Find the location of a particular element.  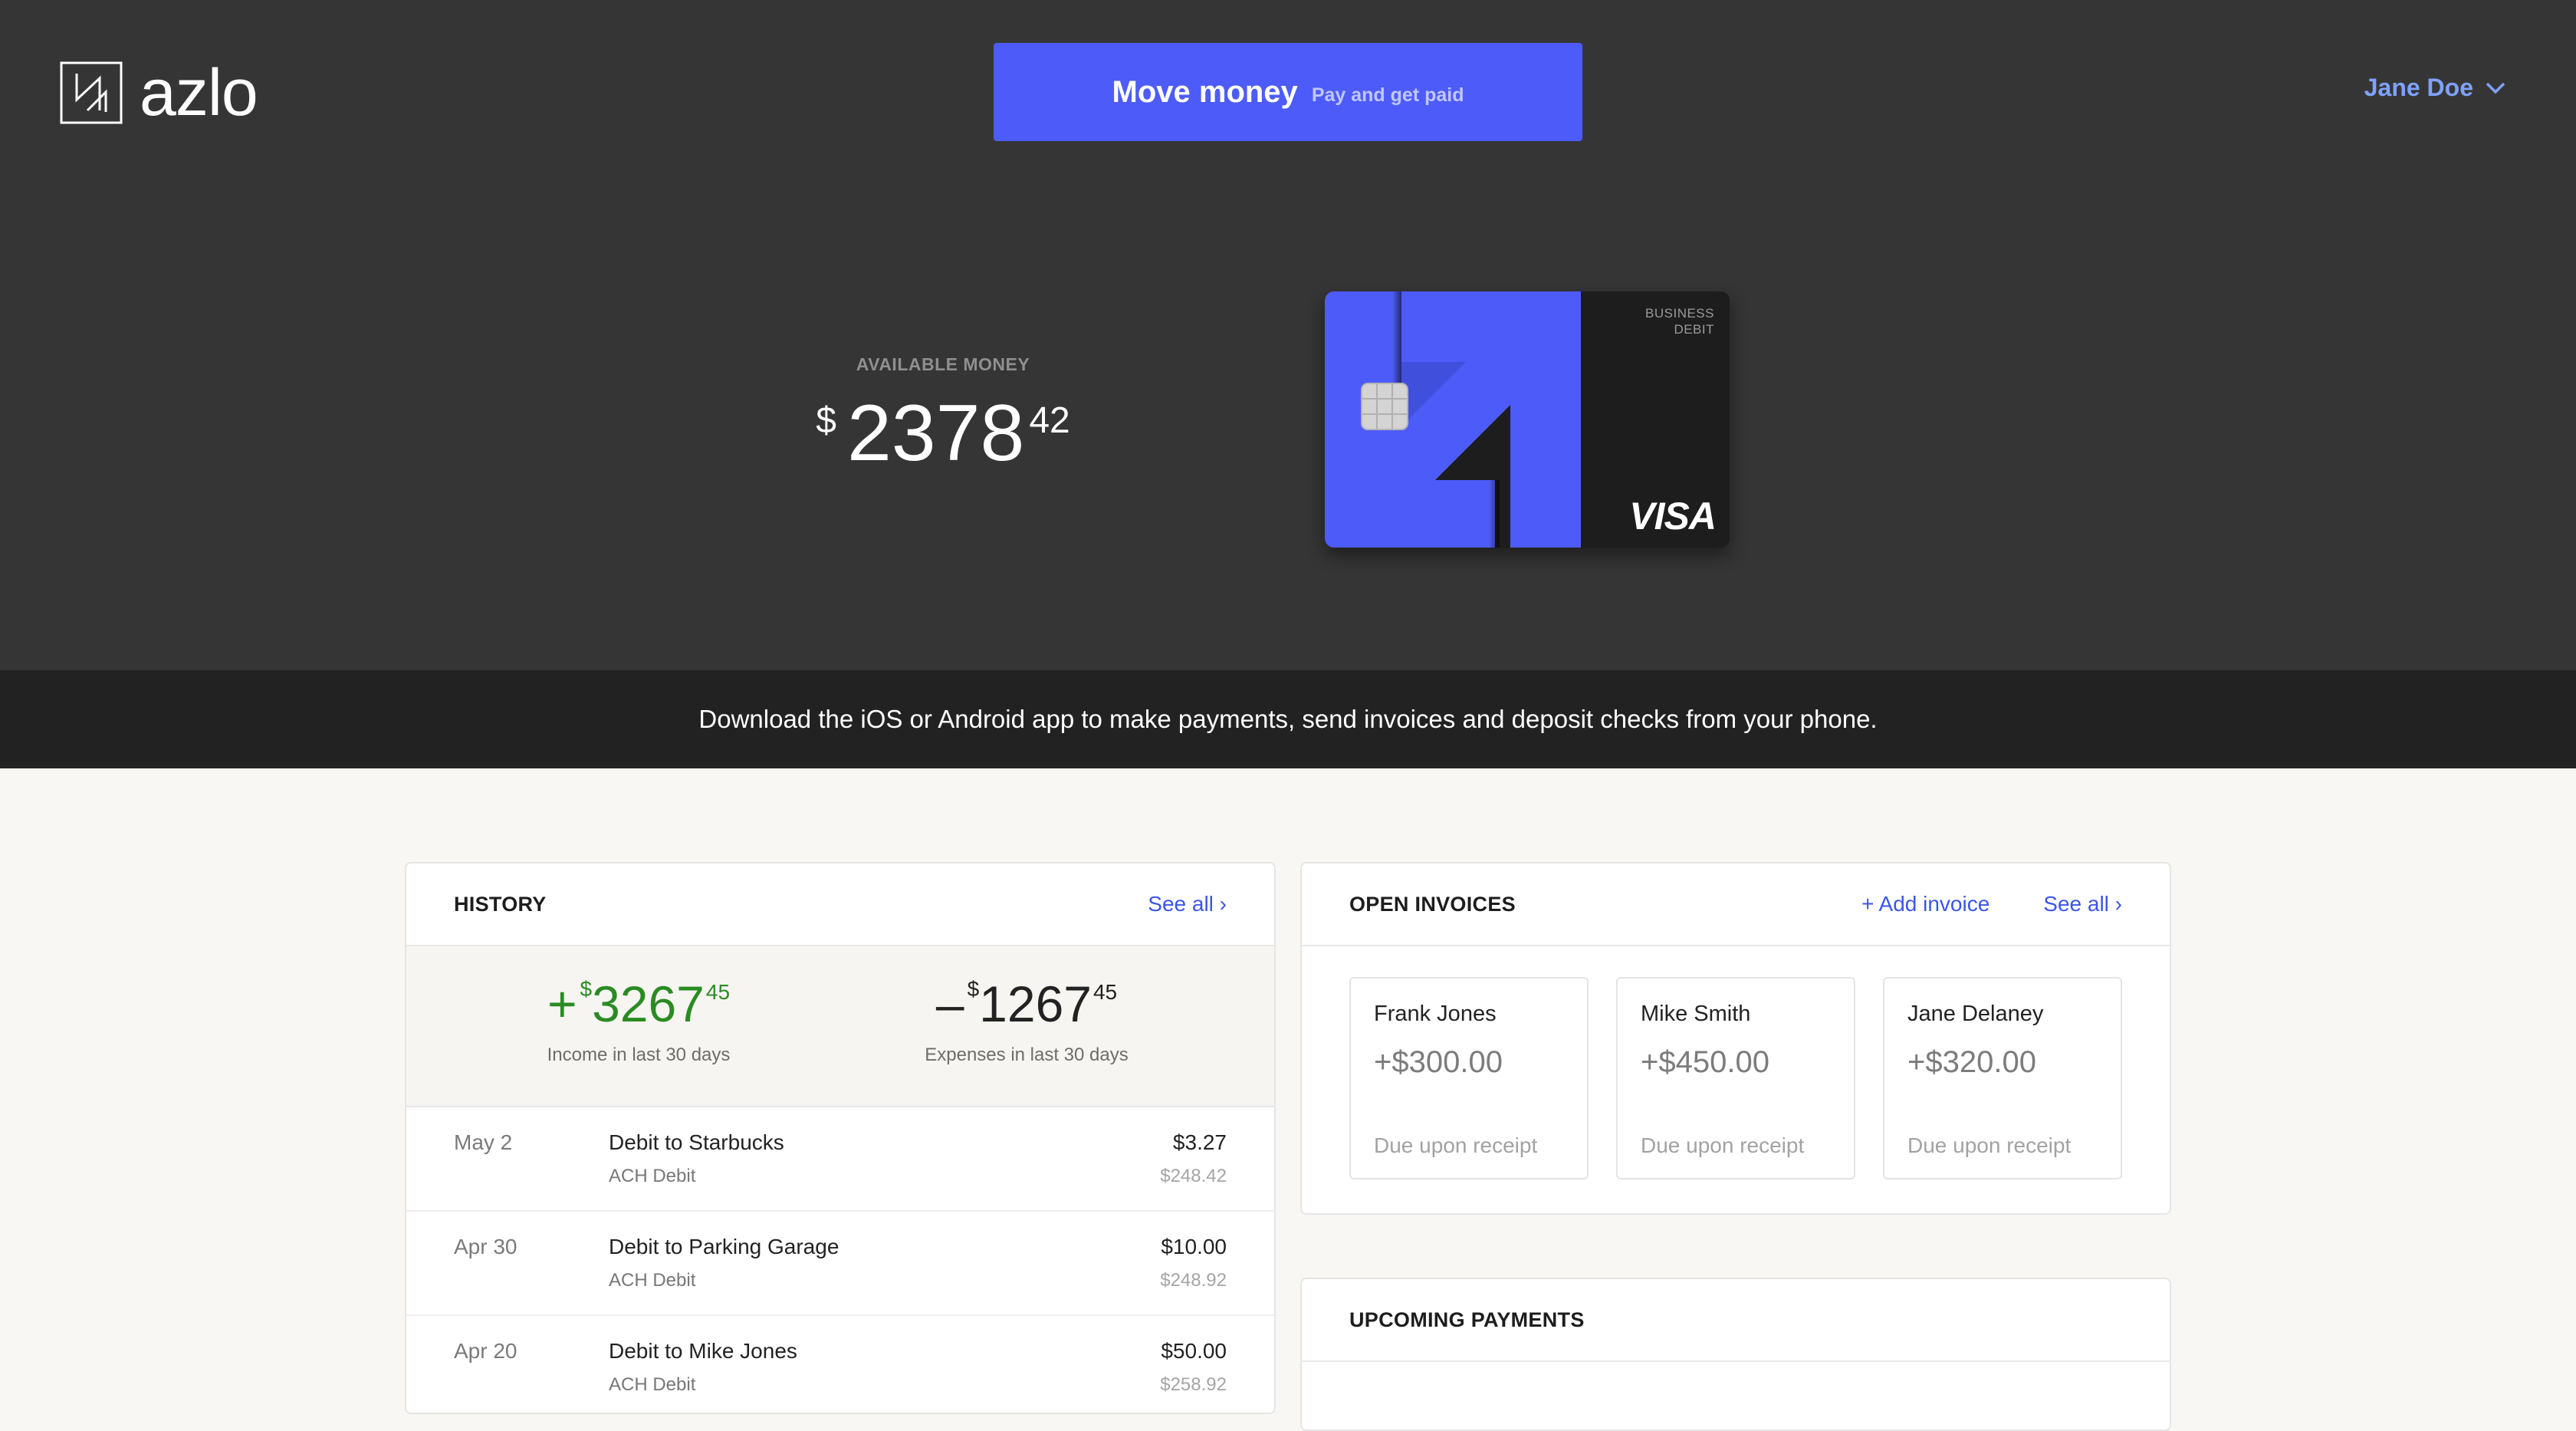

expenses-summary: – $ 1267 45 Expenses in last 30 days is located at coordinates (1057, 1042).